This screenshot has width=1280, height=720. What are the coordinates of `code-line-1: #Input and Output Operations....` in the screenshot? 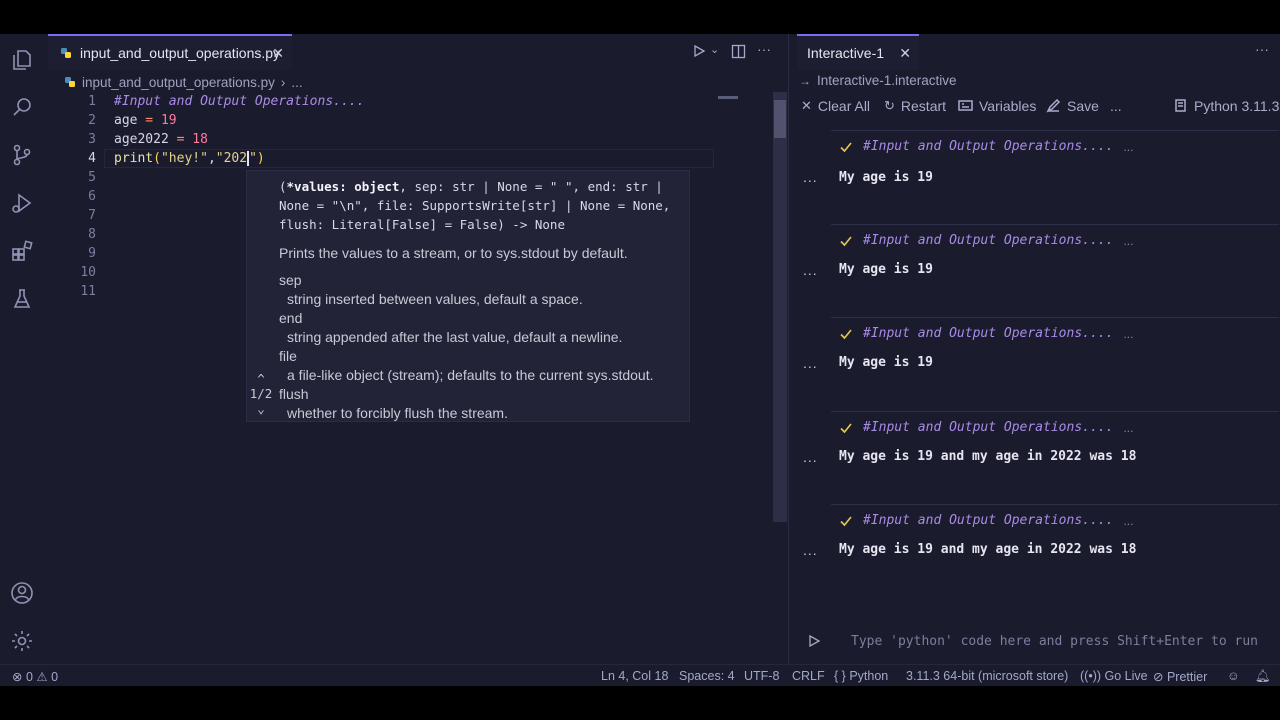 It's located at (414, 101).